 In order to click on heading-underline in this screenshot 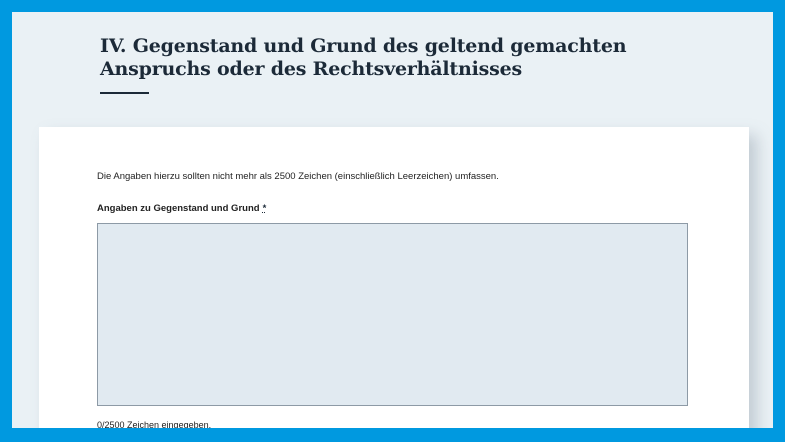, I will do `click(124, 93)`.